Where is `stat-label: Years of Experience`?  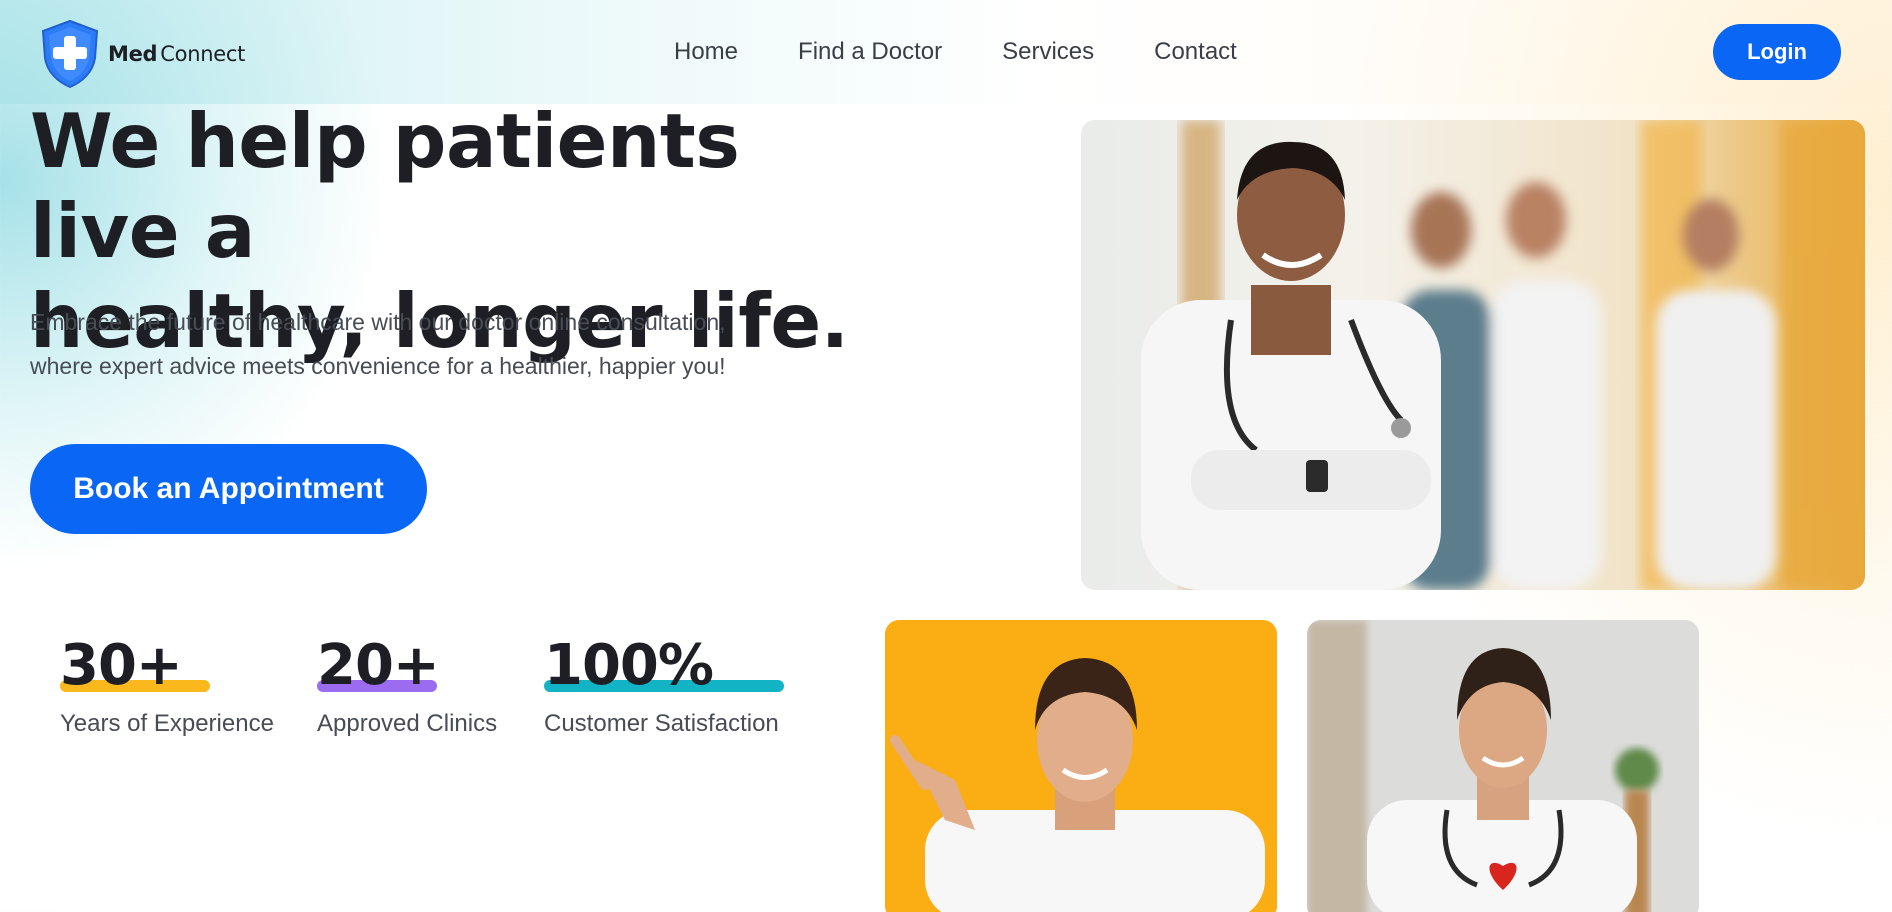
stat-label: Years of Experience is located at coordinates (167, 723).